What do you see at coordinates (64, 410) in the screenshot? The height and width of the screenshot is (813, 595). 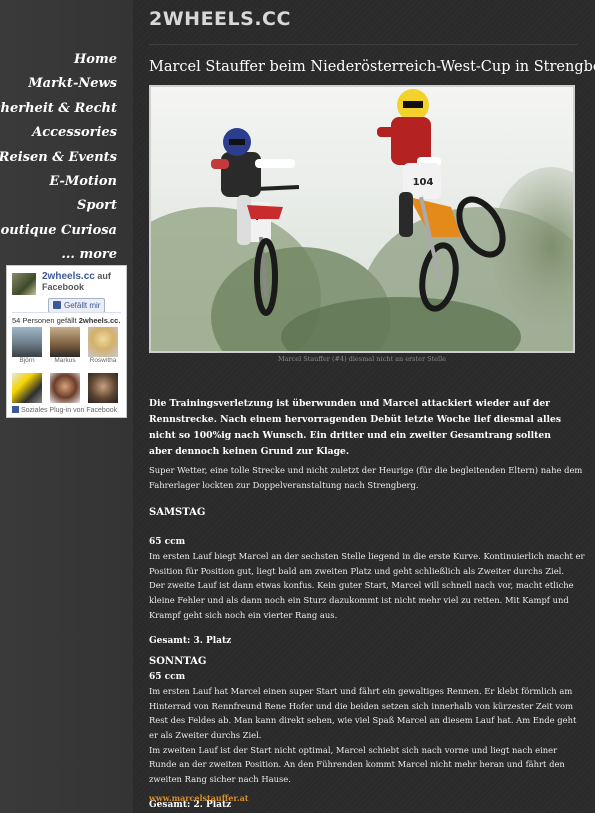 I see `facebook-plugin-footer: Soziales Plug-in von Facebook` at bounding box center [64, 410].